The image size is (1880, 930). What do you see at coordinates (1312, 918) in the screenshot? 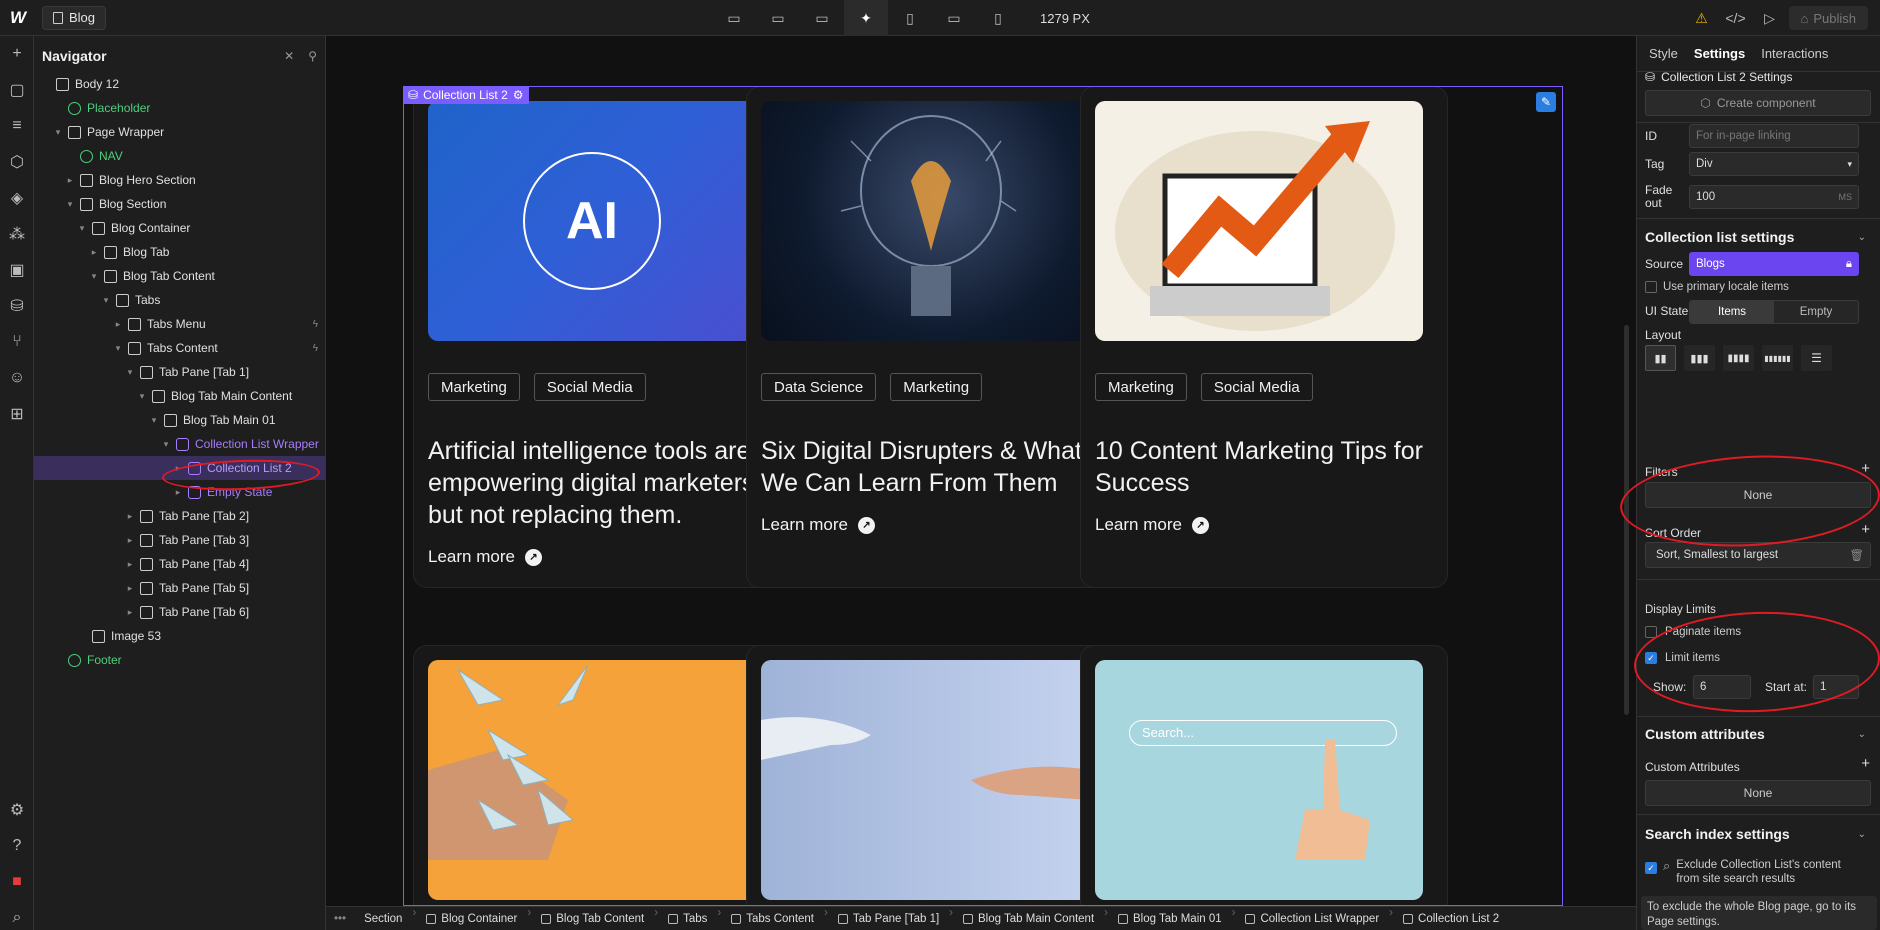
I see `breadcrumb-item: Collection List Wrapper` at bounding box center [1312, 918].